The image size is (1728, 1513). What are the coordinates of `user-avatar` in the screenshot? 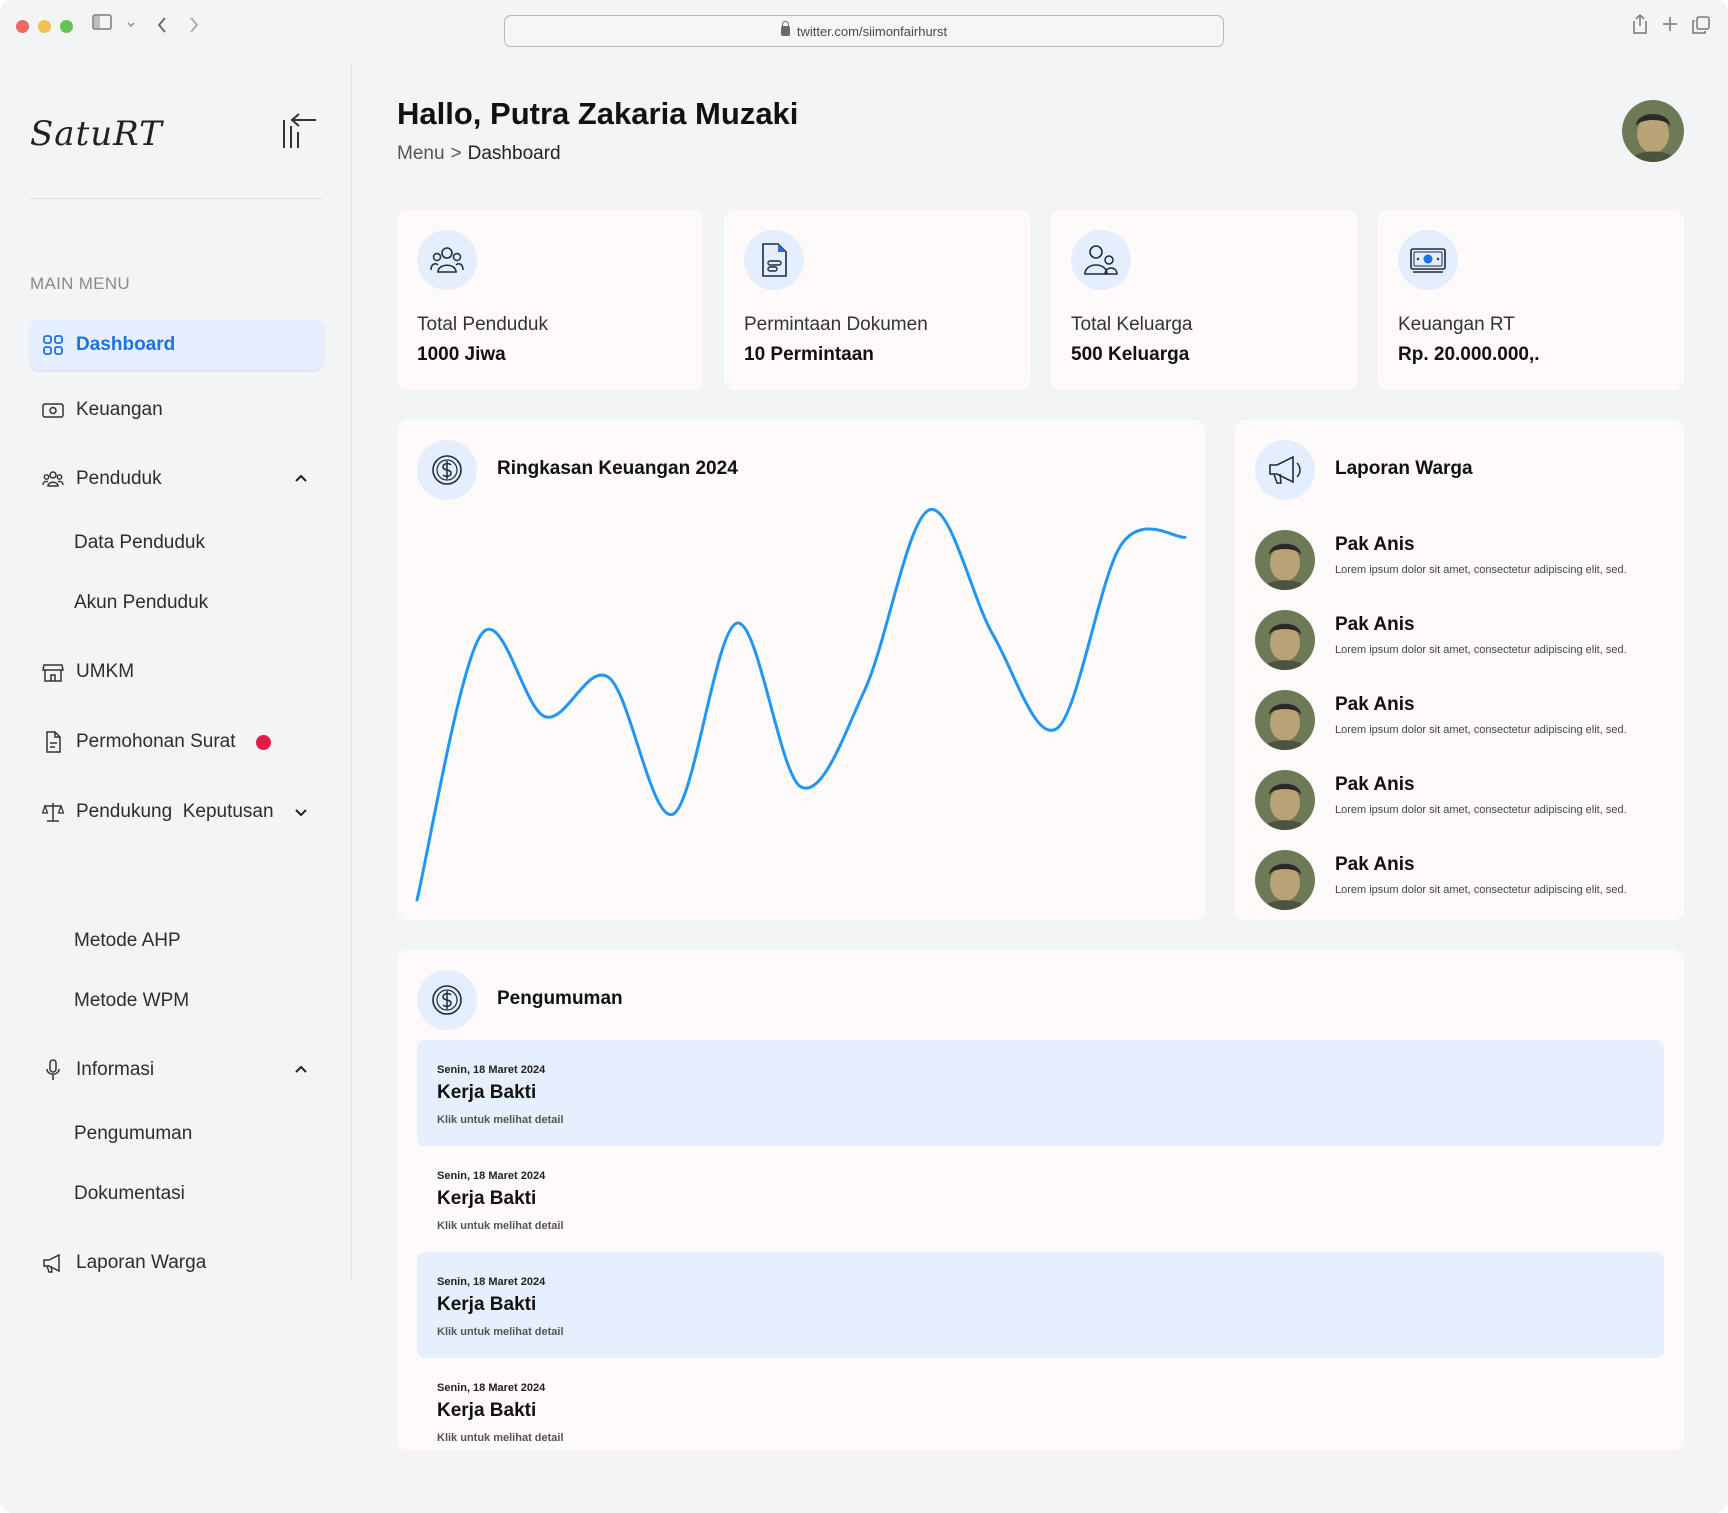 It's located at (1653, 131).